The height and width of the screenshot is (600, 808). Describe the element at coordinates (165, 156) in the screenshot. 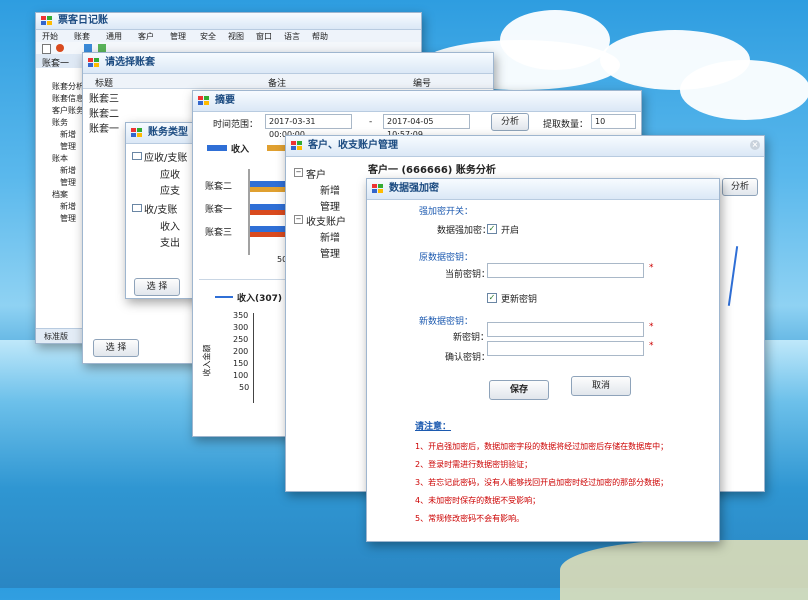

I see `group-label: 应收/支账` at that location.